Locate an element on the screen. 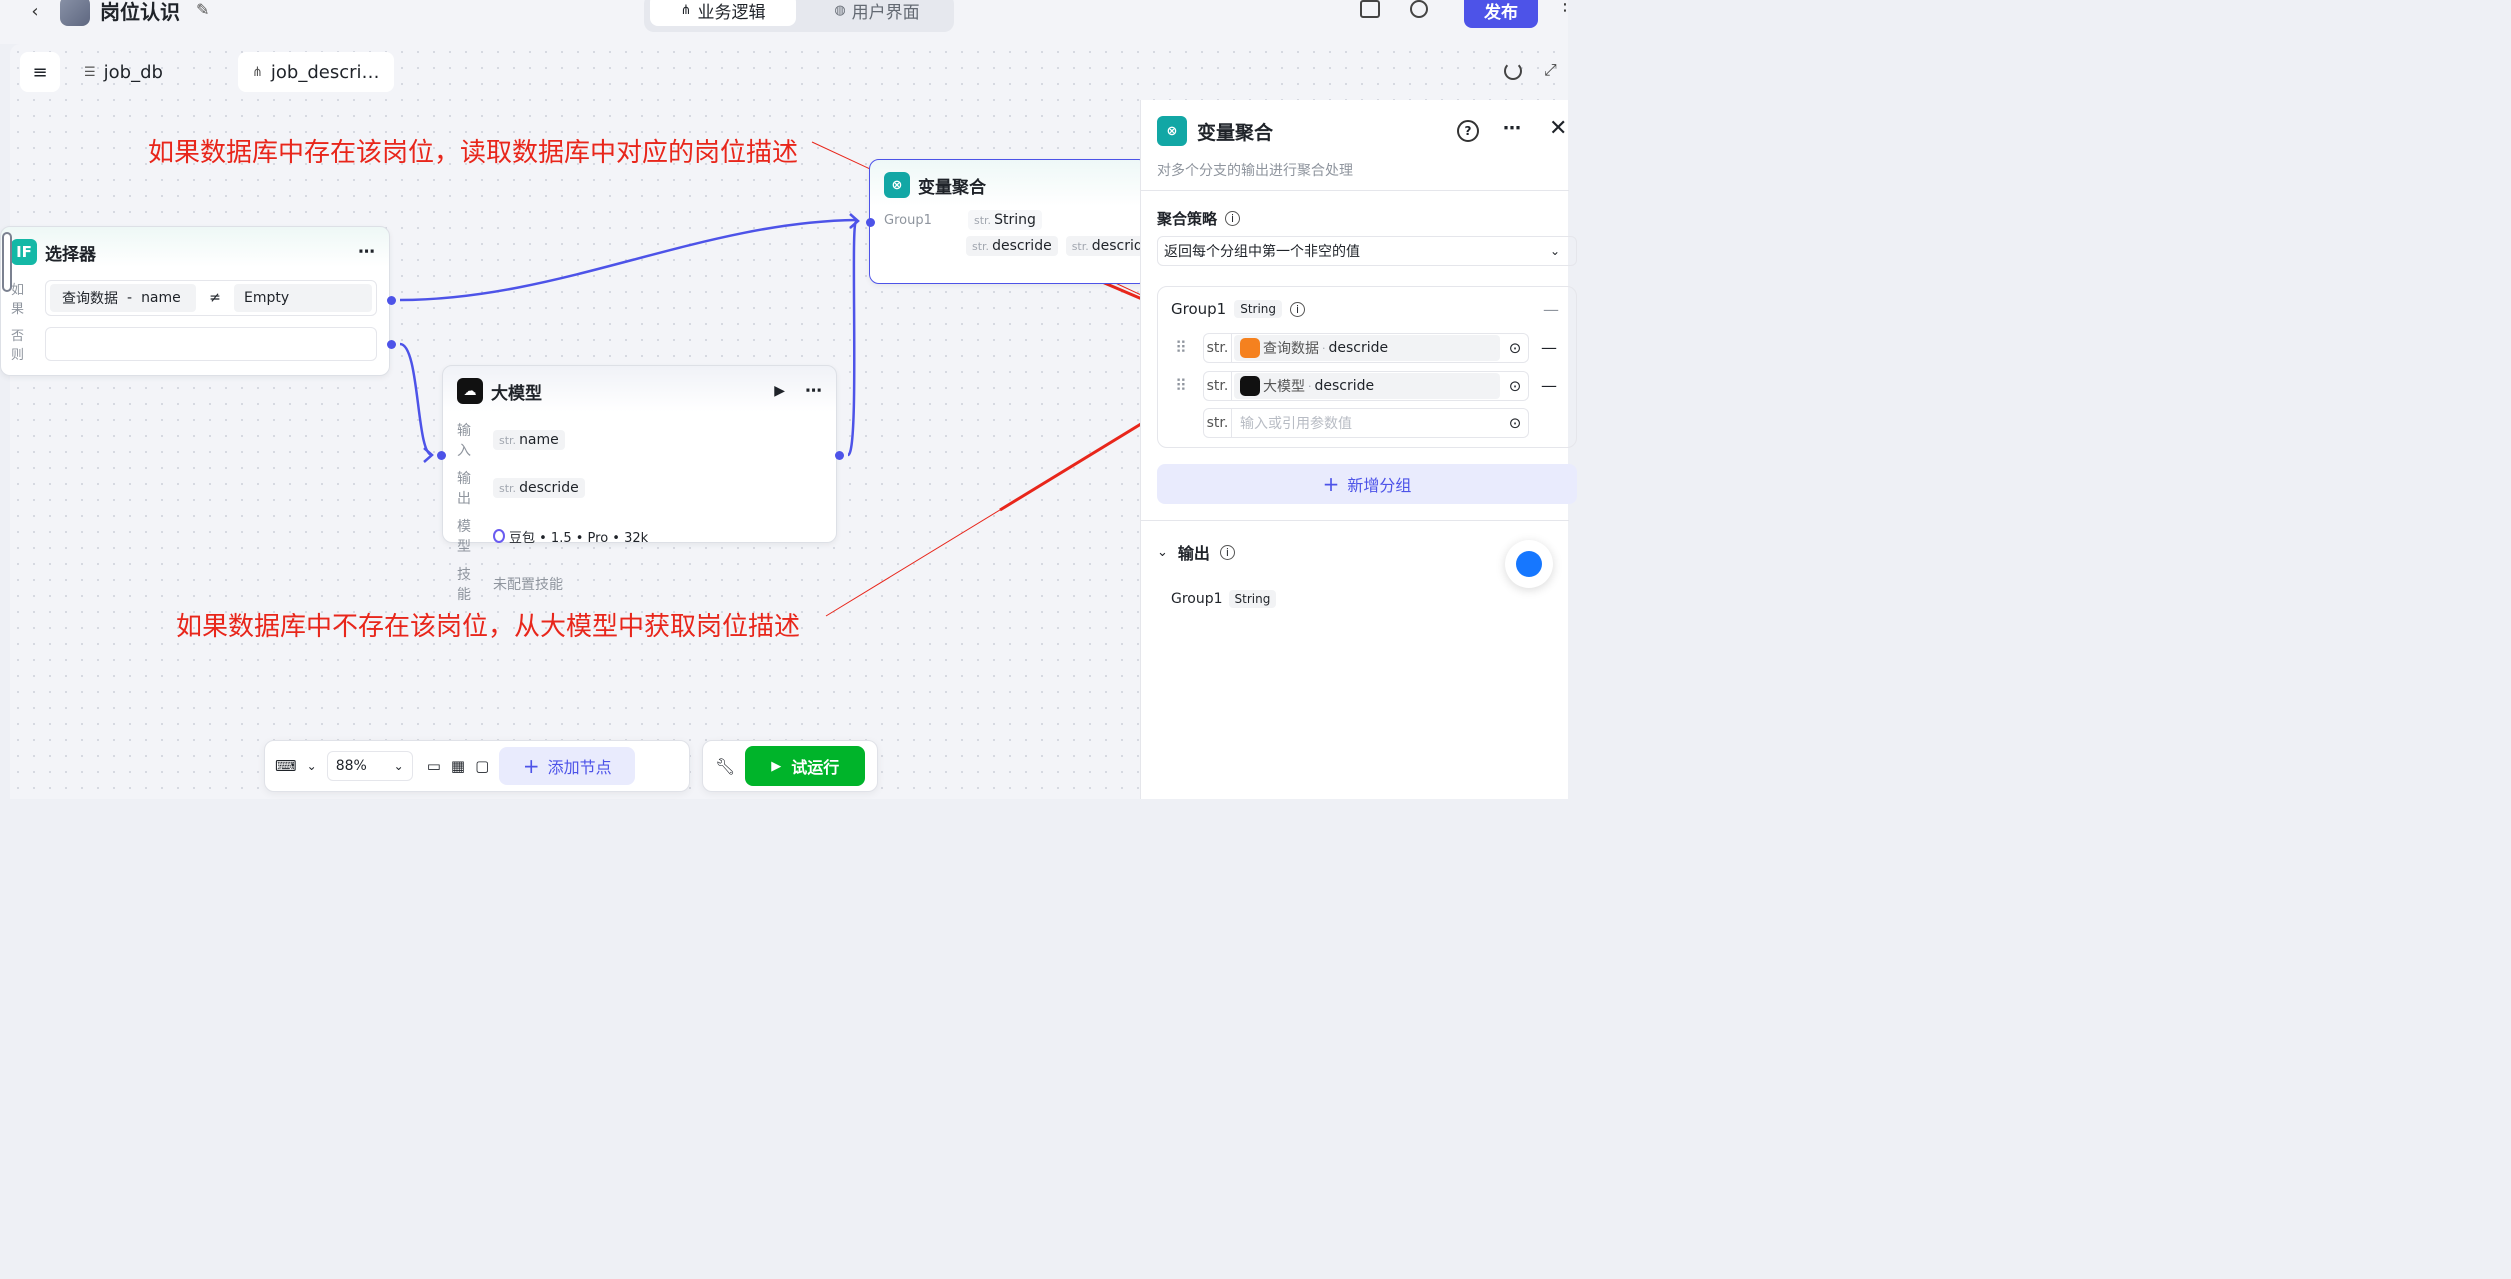 The width and height of the screenshot is (2511, 1279). group-type-tag: str. String is located at coordinates (1005, 220).